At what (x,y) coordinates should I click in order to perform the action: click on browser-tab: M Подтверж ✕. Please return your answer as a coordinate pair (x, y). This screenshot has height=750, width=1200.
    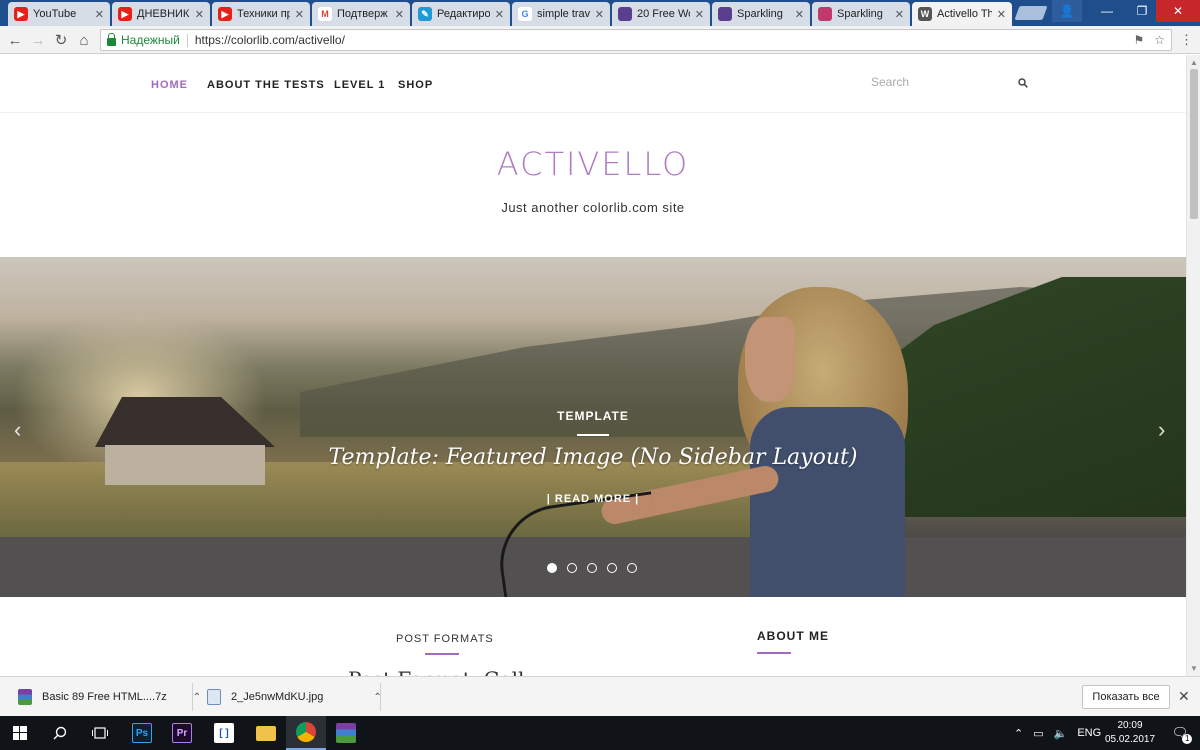
    Looking at the image, I should click on (361, 14).